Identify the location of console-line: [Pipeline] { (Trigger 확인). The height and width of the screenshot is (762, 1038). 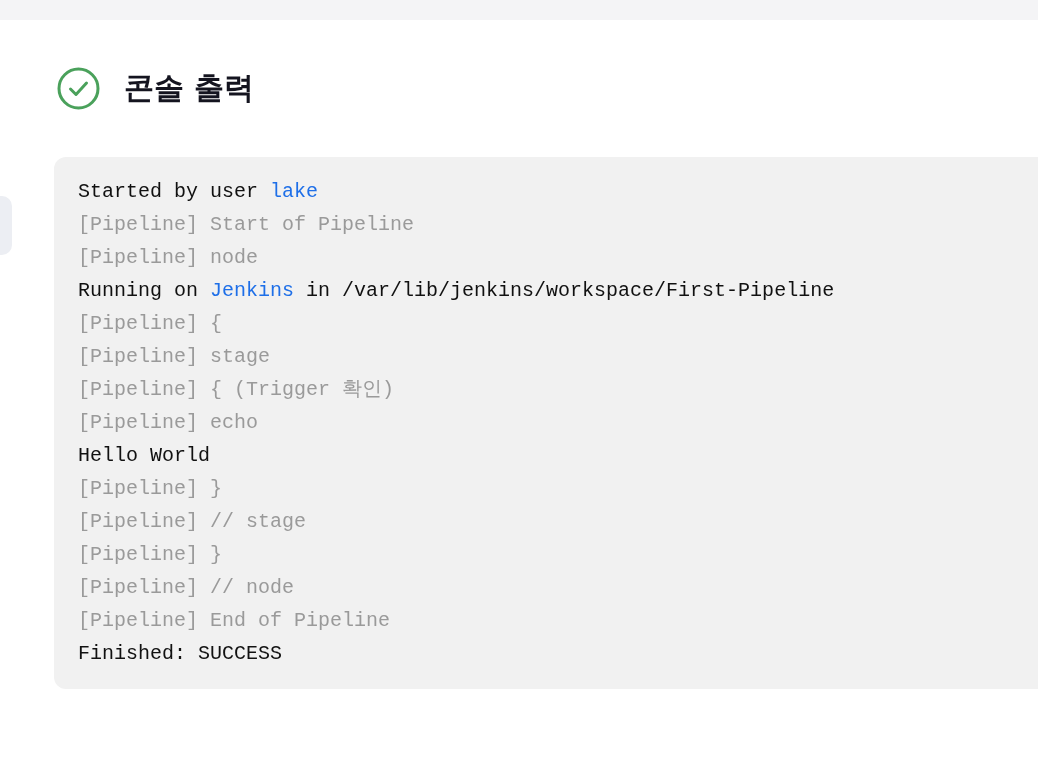
(236, 390).